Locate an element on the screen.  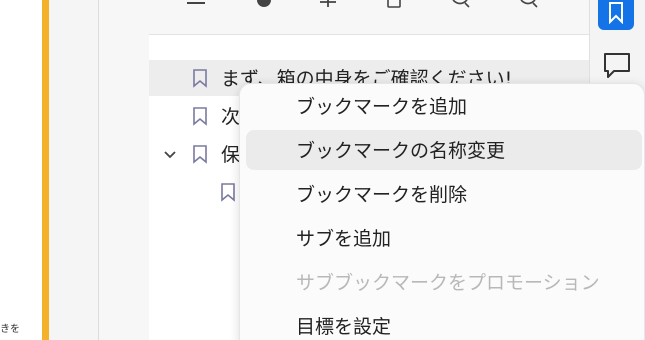
menu-item-label: ブックマークの名称変更 is located at coordinates (401, 151).